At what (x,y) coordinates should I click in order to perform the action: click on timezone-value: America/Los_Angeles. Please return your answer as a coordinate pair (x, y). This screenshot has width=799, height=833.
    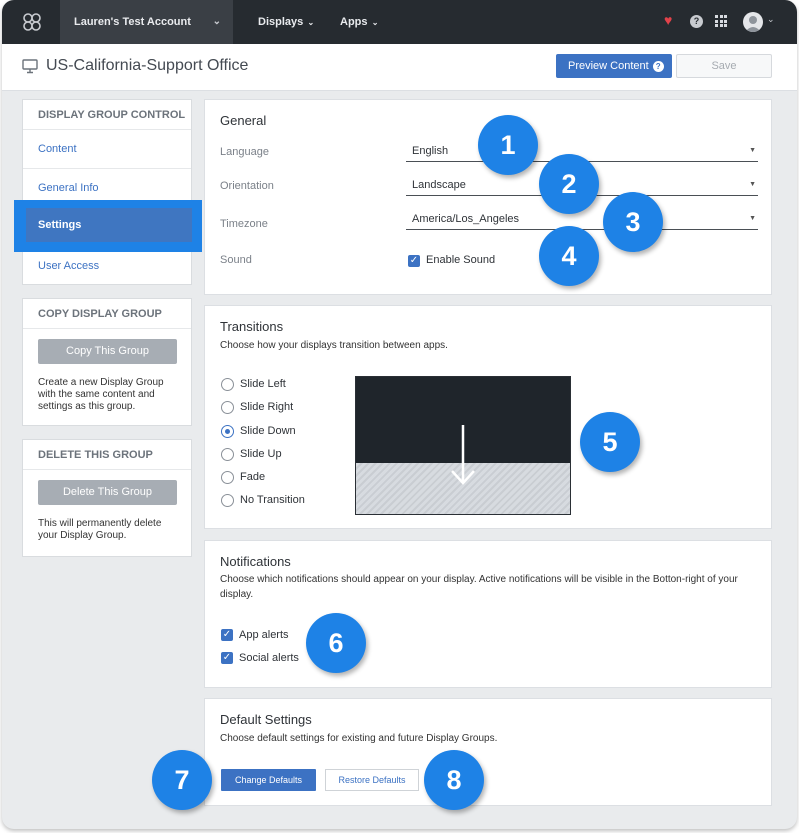
    Looking at the image, I should click on (466, 219).